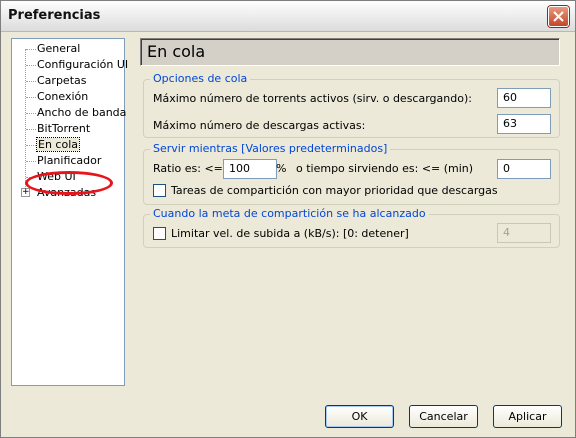  I want to click on nav-item-bittorrent: BitTorrent, so click(63, 128).